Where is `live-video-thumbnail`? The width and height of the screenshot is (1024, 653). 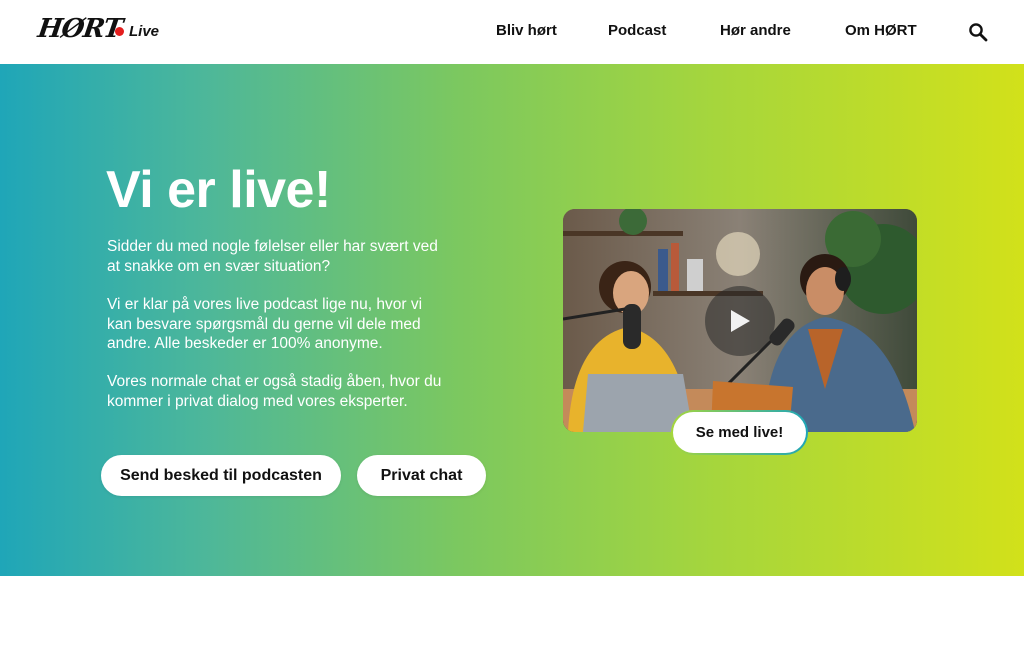
live-video-thumbnail is located at coordinates (740, 320).